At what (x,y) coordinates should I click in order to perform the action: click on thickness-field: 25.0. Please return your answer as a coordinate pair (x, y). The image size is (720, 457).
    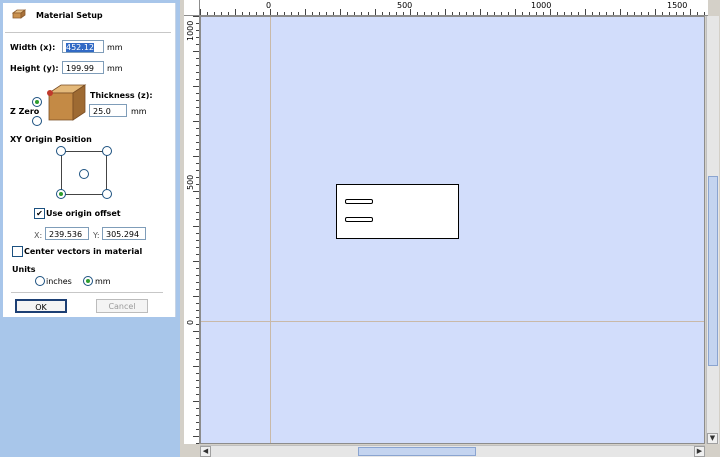
    Looking at the image, I should click on (108, 110).